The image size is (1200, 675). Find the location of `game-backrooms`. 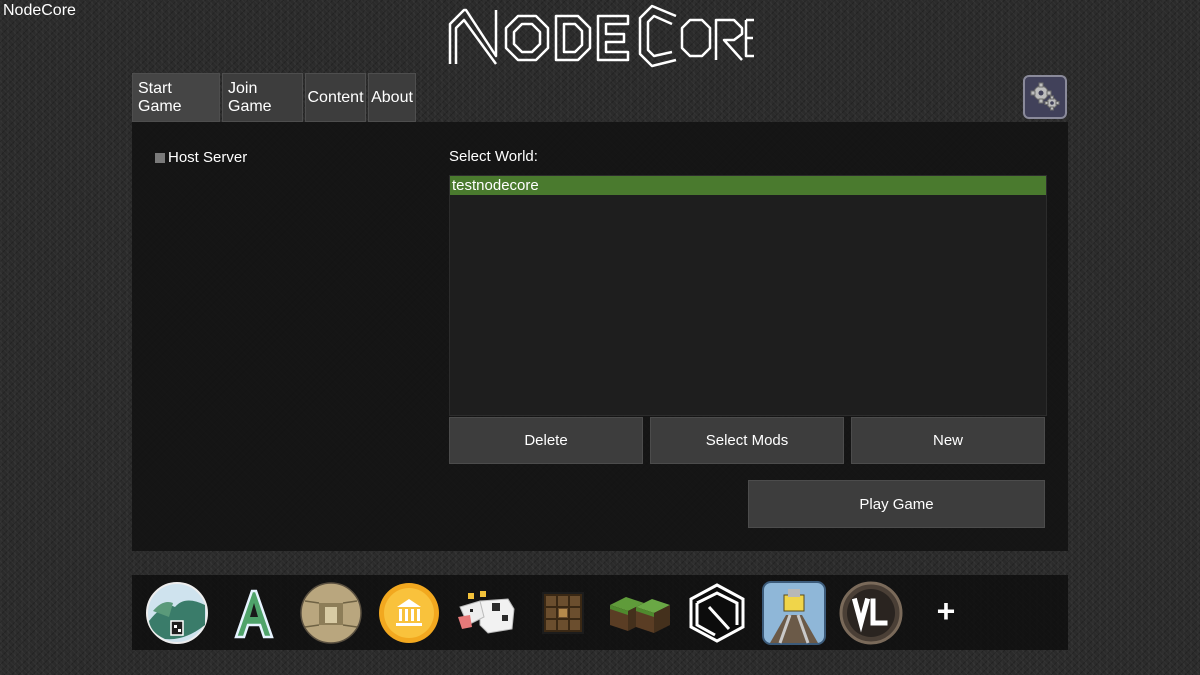

game-backrooms is located at coordinates (331, 613).